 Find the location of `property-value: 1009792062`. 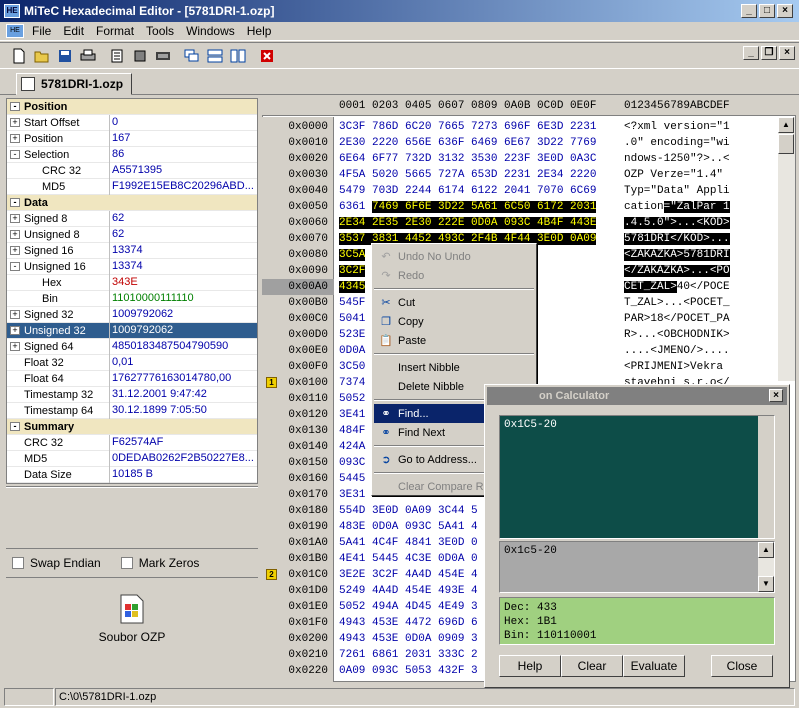

property-value: 1009792062 is located at coordinates (183, 330).